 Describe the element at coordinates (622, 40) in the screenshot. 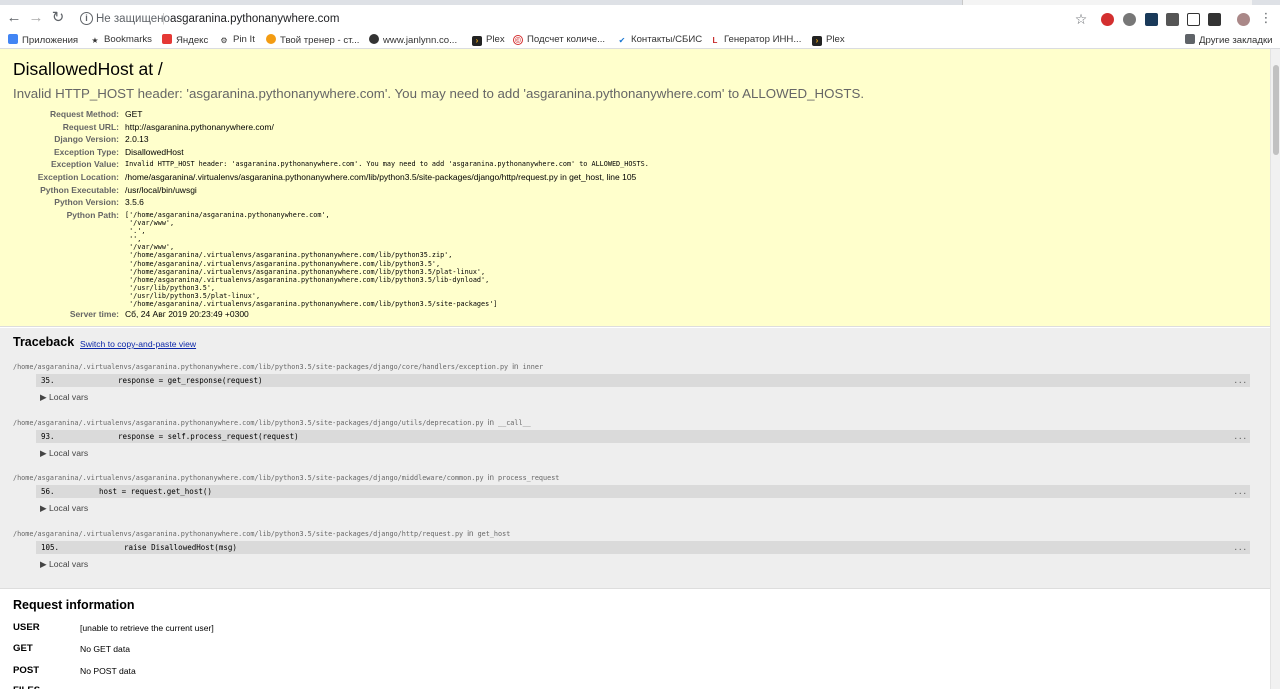

I see `sbis-icon: ✔` at that location.